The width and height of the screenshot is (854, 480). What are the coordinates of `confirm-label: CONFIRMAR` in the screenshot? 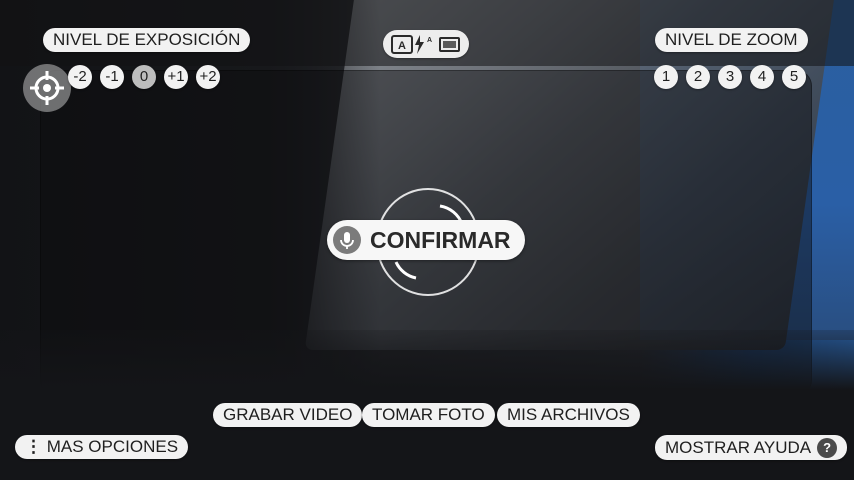 It's located at (440, 240).